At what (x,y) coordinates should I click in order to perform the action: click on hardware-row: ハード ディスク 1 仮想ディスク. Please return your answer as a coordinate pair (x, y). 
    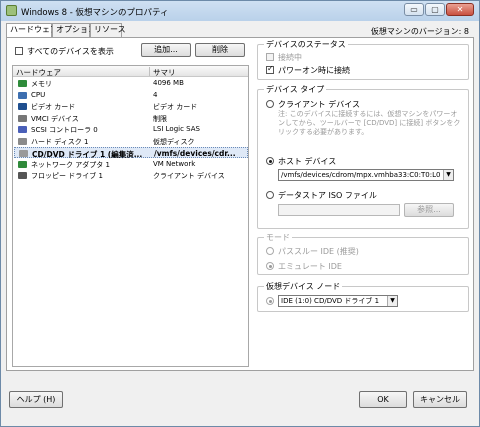
    Looking at the image, I should click on (131, 141).